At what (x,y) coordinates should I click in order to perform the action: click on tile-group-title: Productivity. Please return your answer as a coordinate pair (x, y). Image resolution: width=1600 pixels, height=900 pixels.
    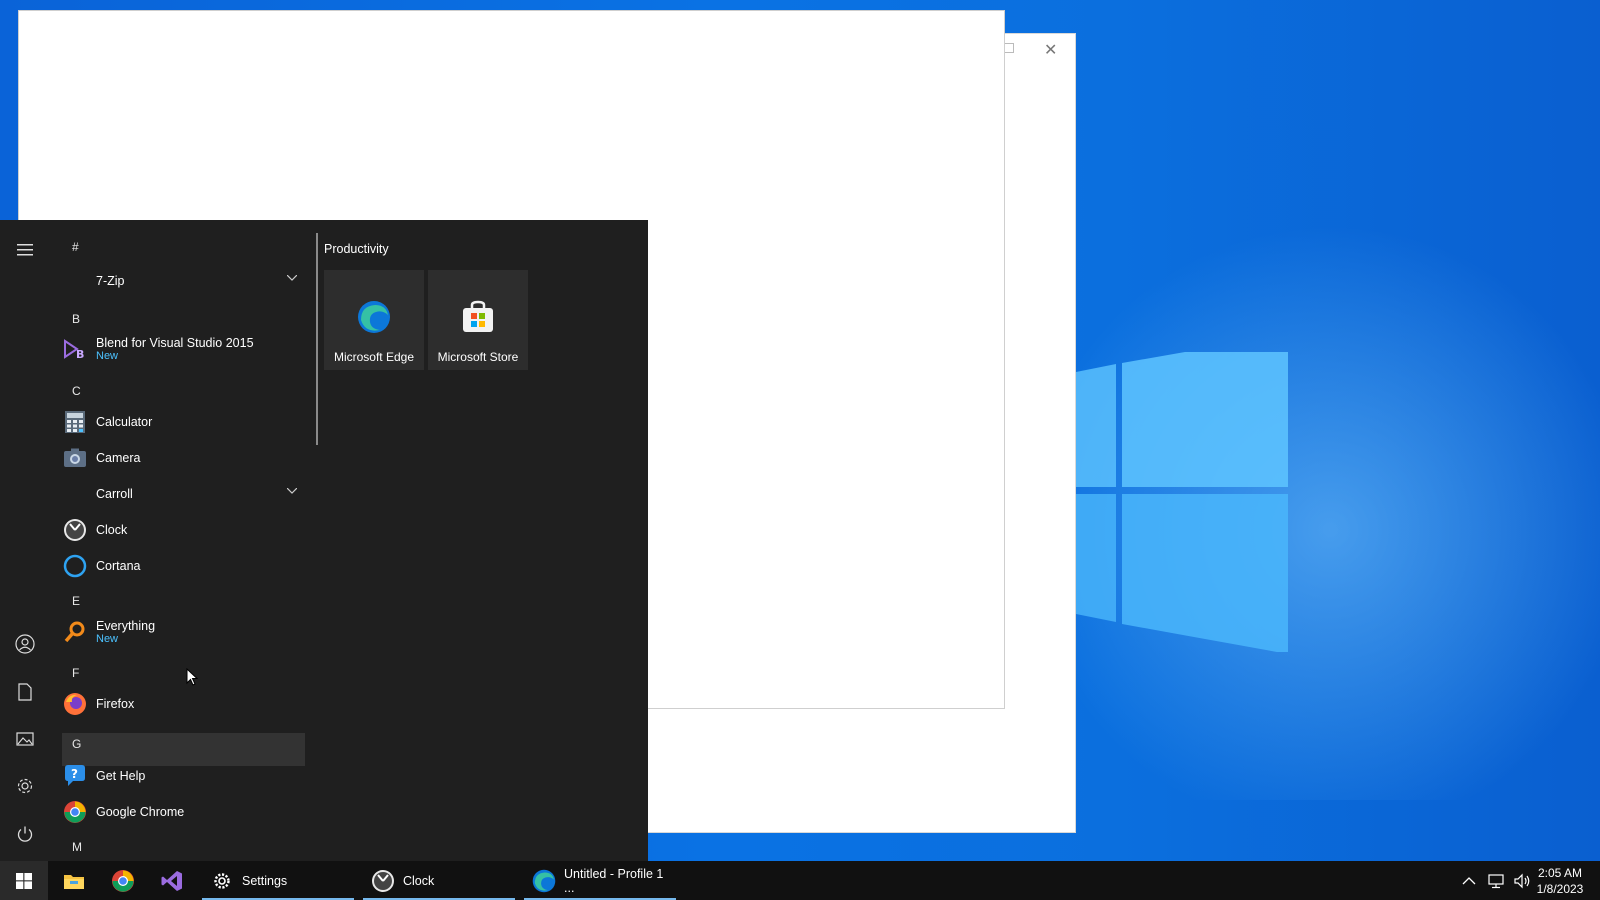
    Looking at the image, I should click on (356, 249).